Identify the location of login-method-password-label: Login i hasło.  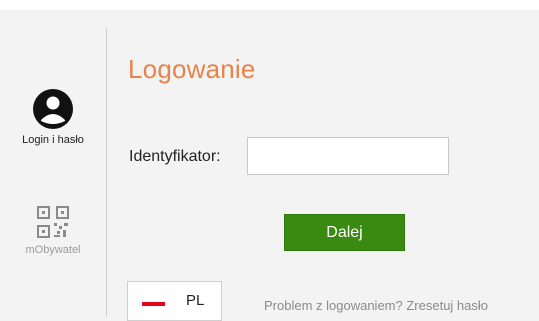
(53, 140).